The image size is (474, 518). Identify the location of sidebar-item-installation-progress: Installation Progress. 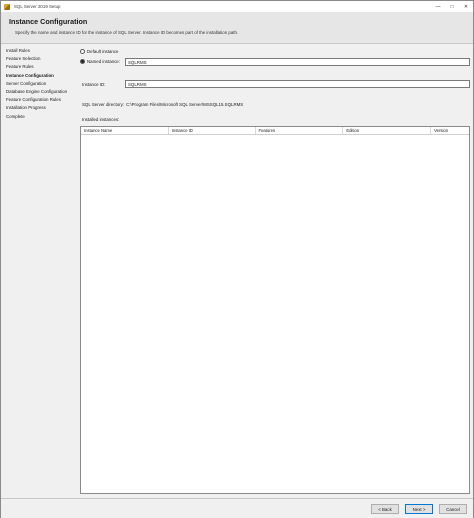
(37, 108).